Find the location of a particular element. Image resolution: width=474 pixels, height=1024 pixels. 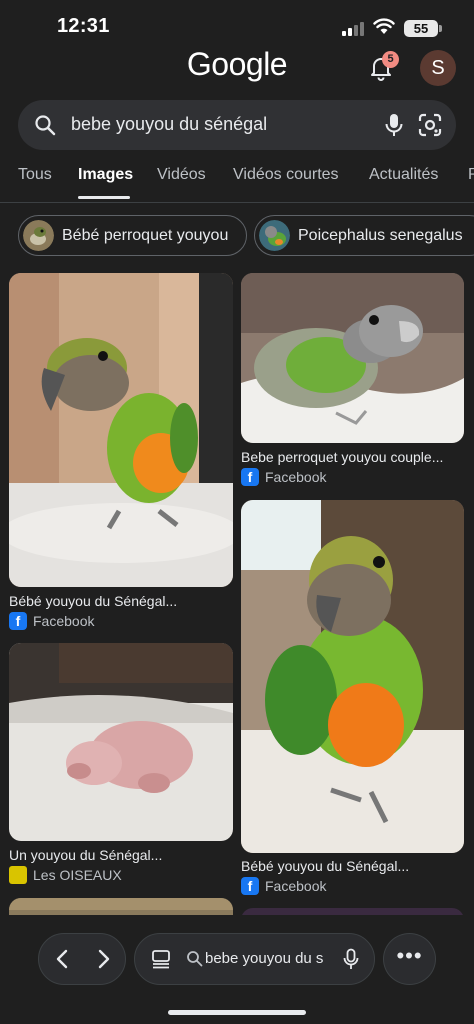

navigation-buttons is located at coordinates (82, 959).